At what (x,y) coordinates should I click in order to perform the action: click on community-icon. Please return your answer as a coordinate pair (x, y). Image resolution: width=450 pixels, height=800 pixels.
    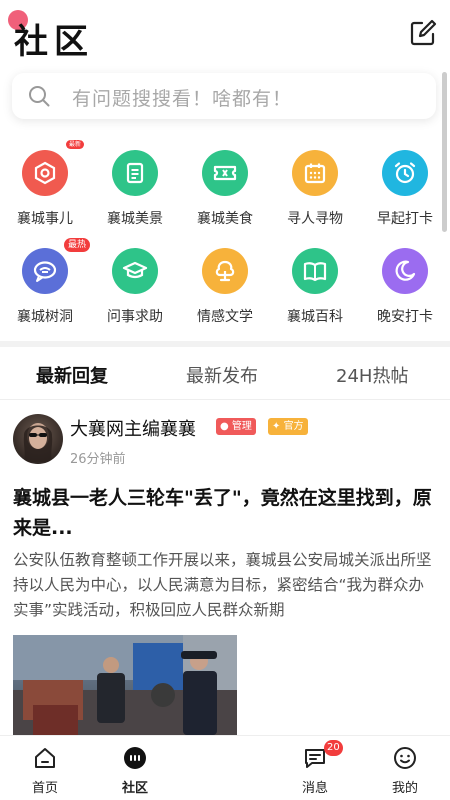
    Looking at the image, I should click on (135, 758).